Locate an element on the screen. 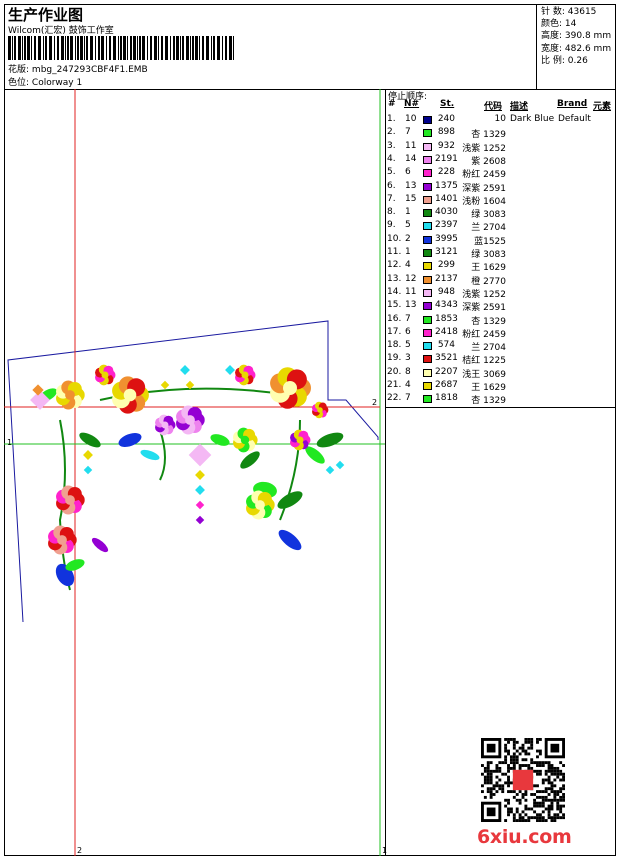 The width and height of the screenshot is (620, 860). embroidery-motifs is located at coordinates (187, 477).